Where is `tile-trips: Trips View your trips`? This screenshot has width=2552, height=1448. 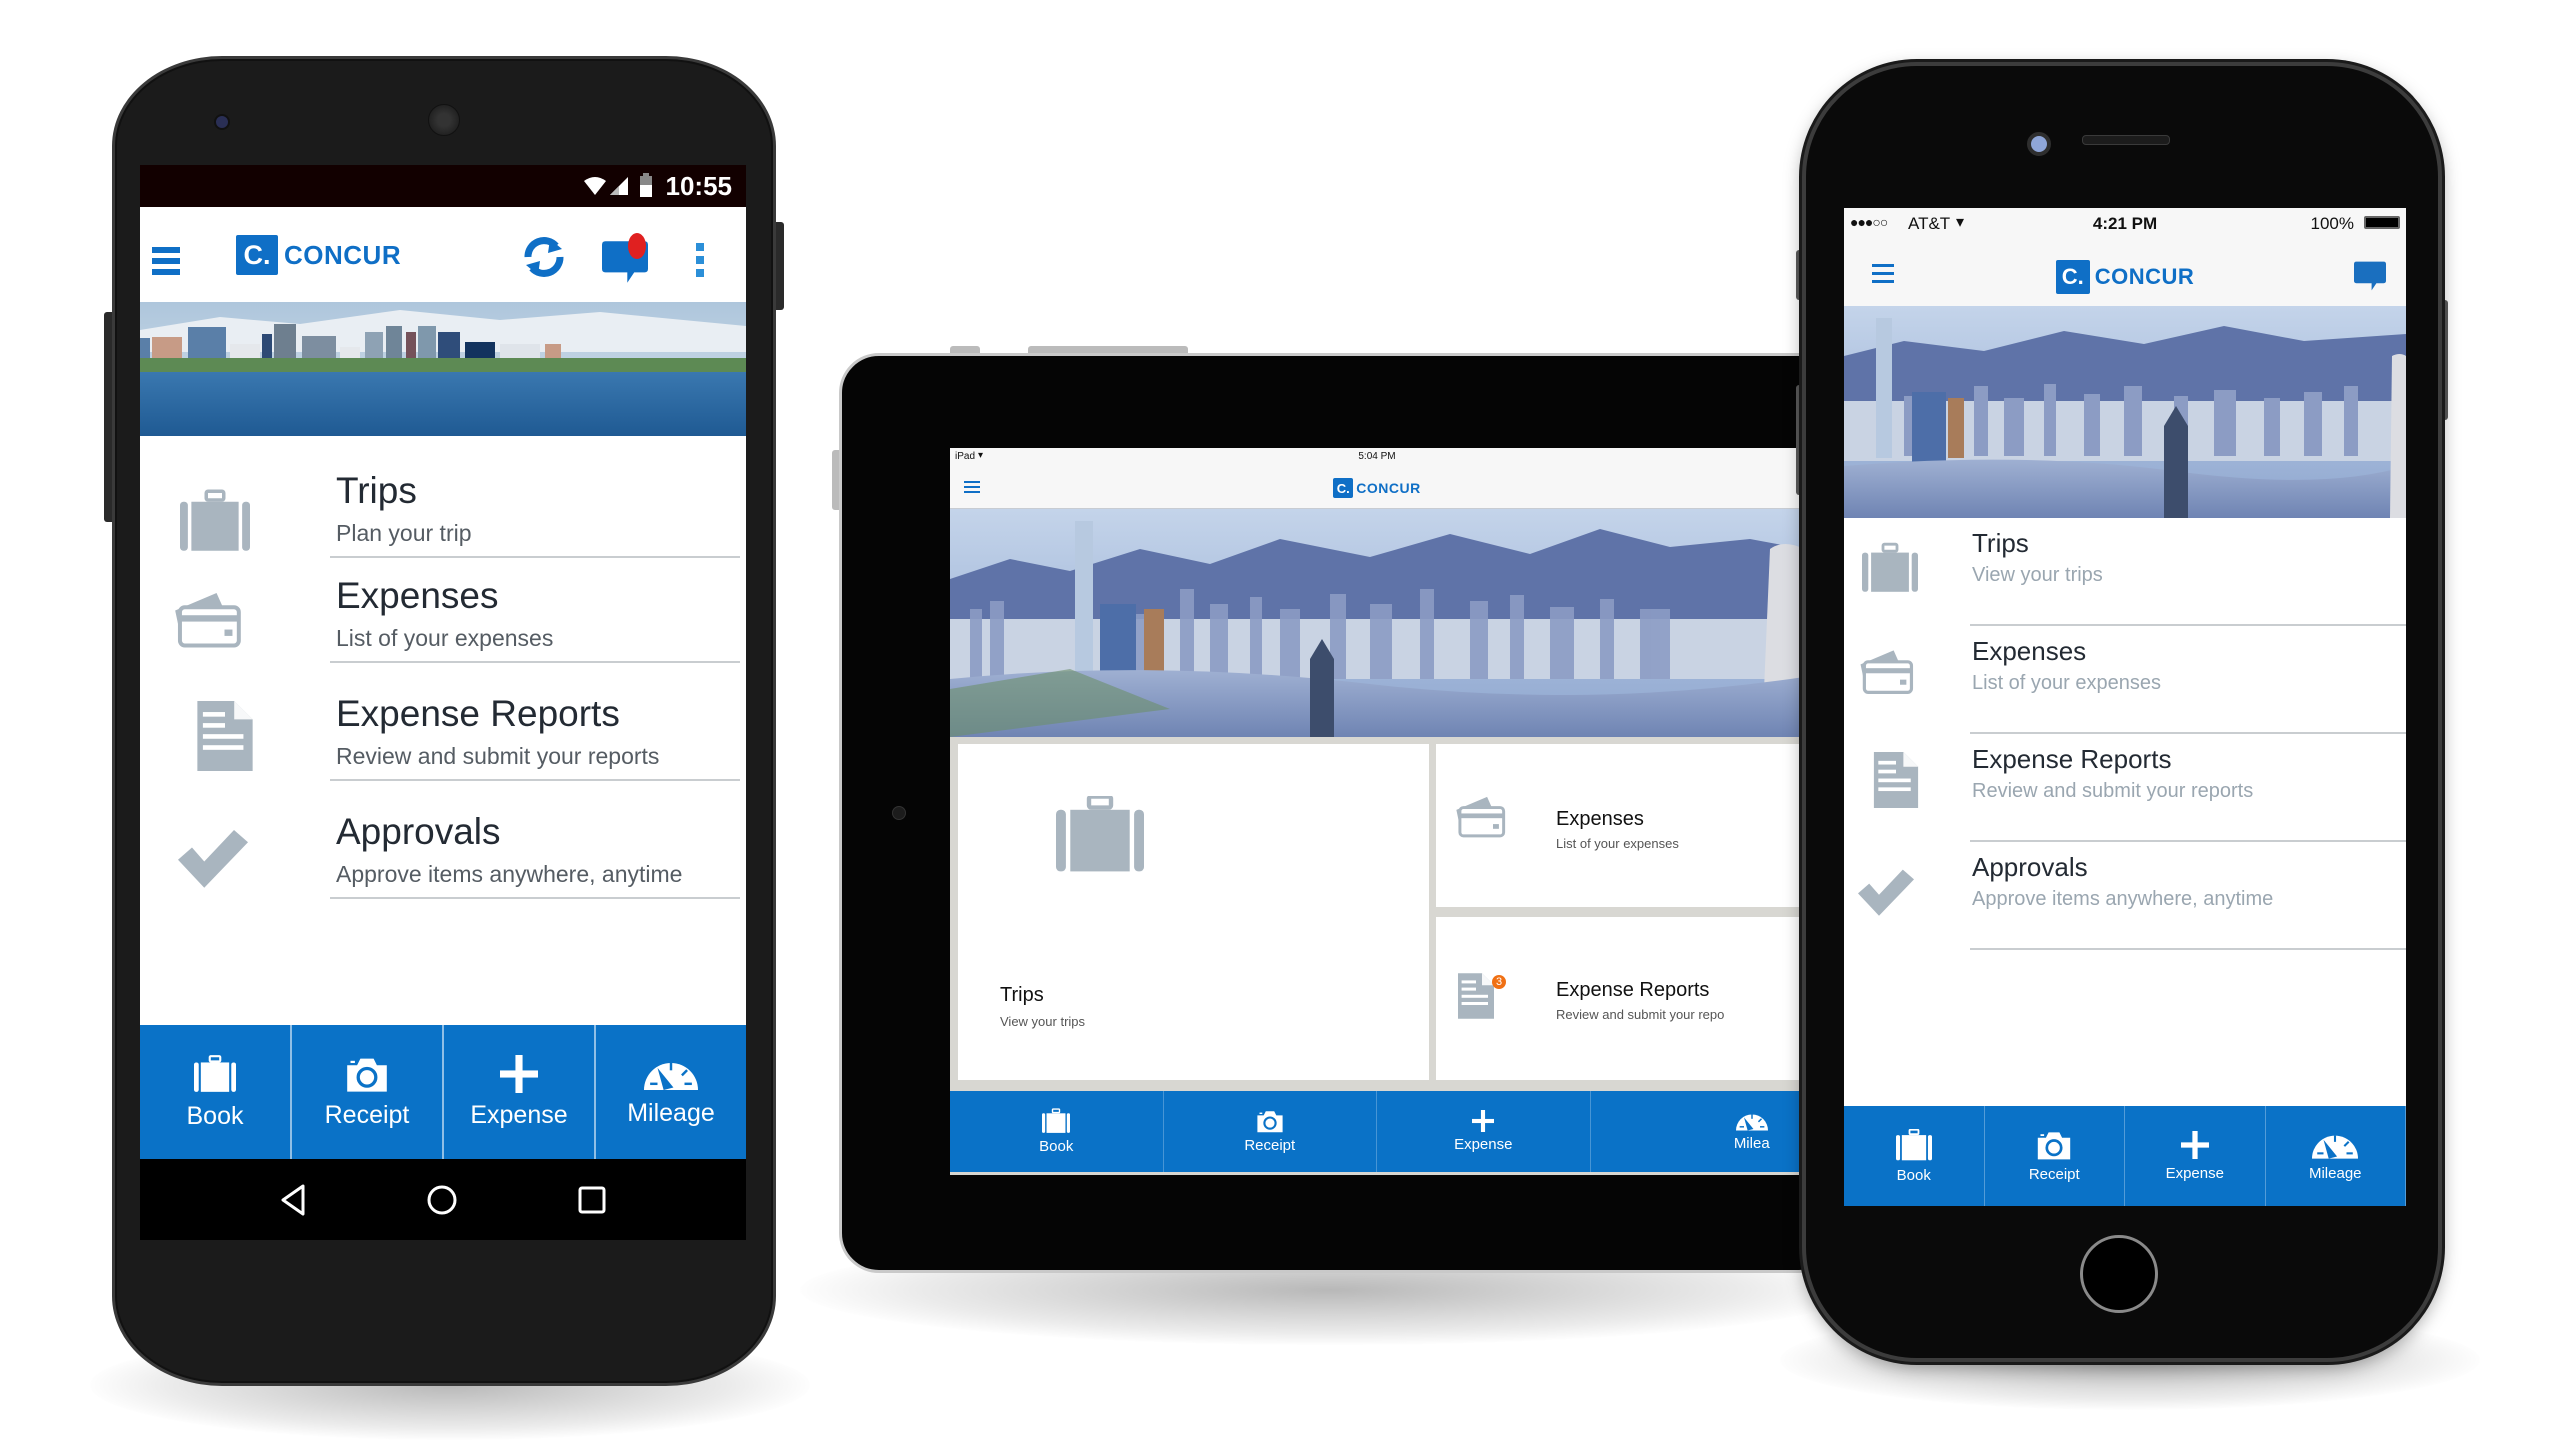 tile-trips: Trips View your trips is located at coordinates (1193, 912).